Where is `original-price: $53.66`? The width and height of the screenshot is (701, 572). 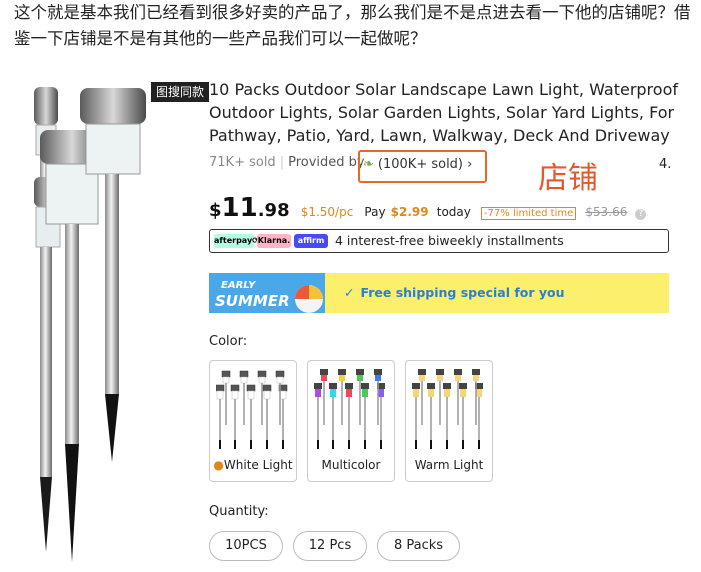
original-price: $53.66 is located at coordinates (606, 212).